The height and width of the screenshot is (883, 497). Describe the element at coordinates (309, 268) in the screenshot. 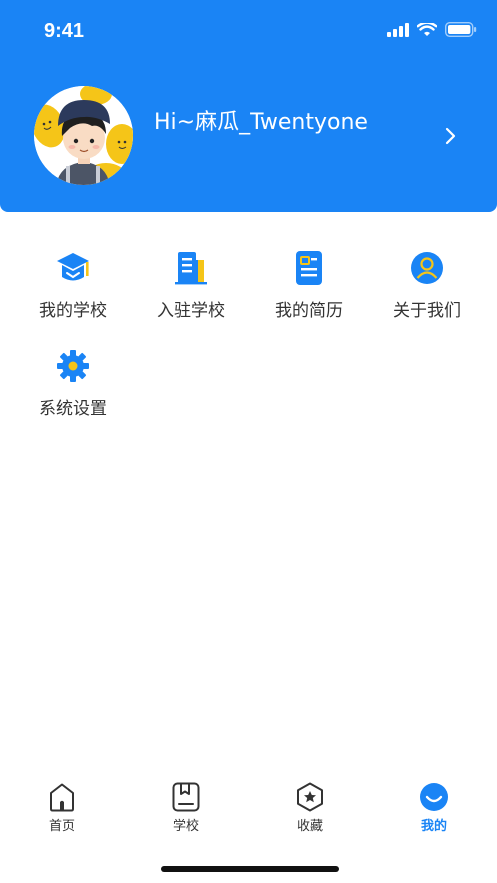

I see `resume-icon` at that location.